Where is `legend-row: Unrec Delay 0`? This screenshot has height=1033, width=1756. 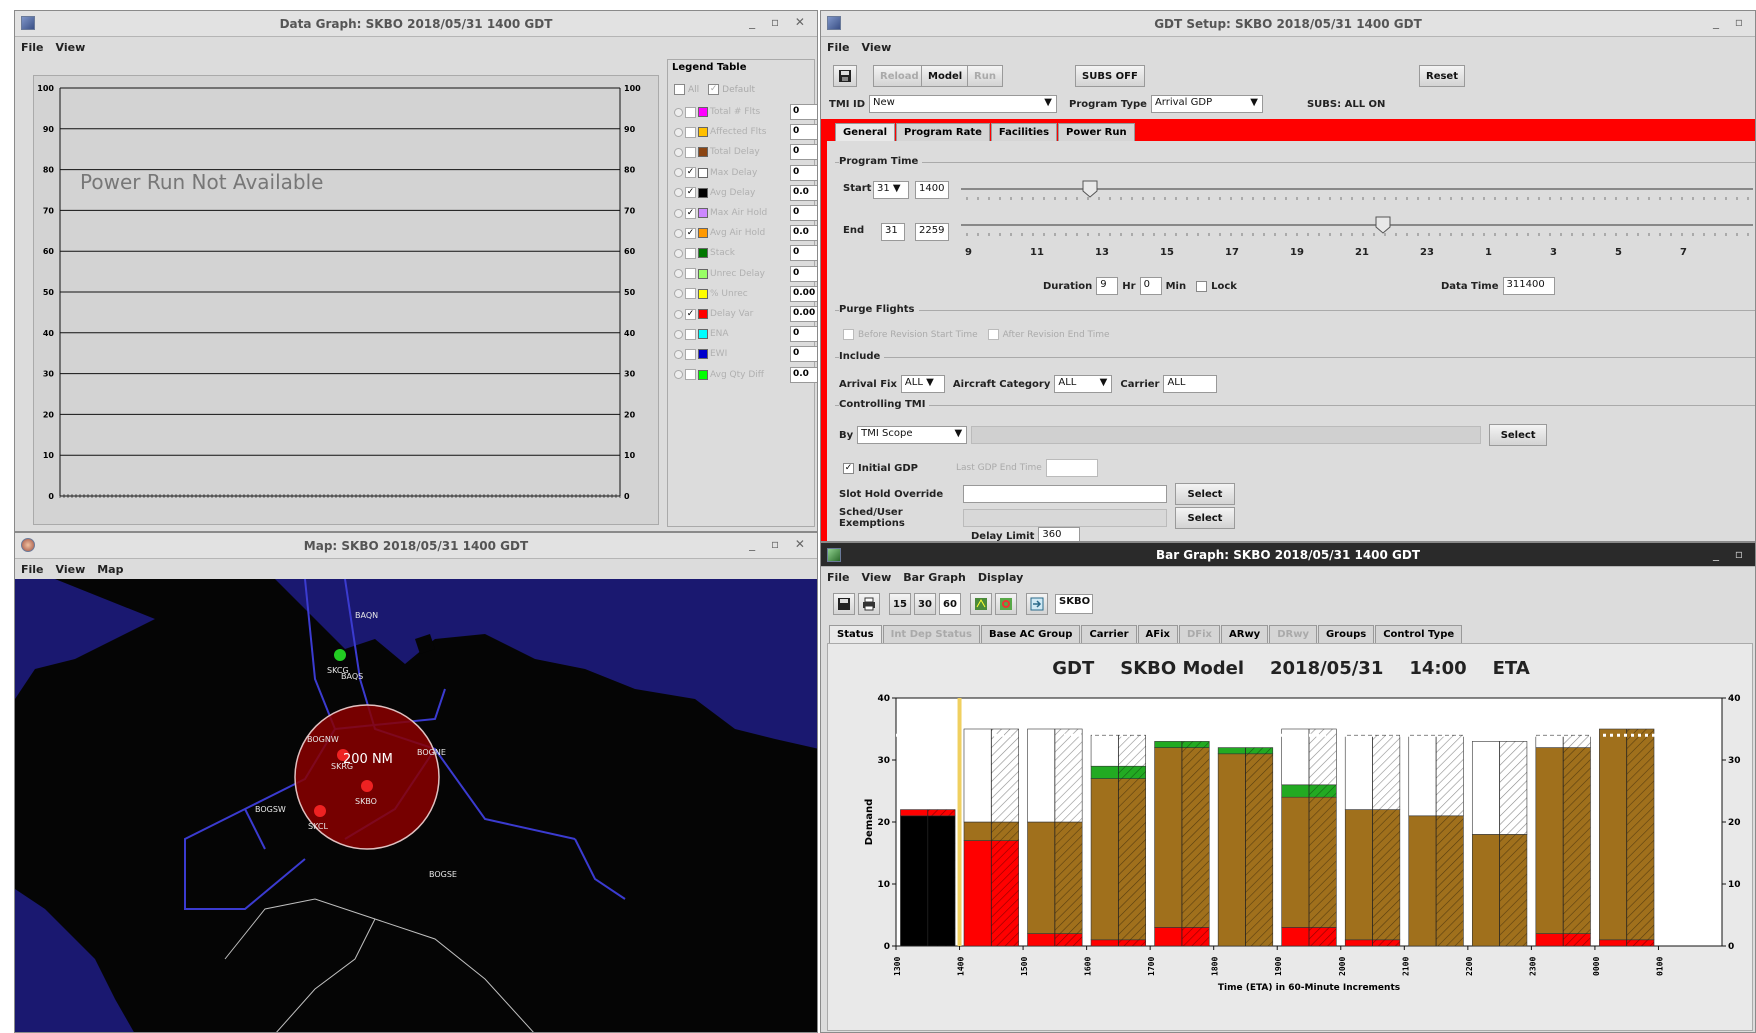
legend-row: Unrec Delay 0 is located at coordinates (745, 273).